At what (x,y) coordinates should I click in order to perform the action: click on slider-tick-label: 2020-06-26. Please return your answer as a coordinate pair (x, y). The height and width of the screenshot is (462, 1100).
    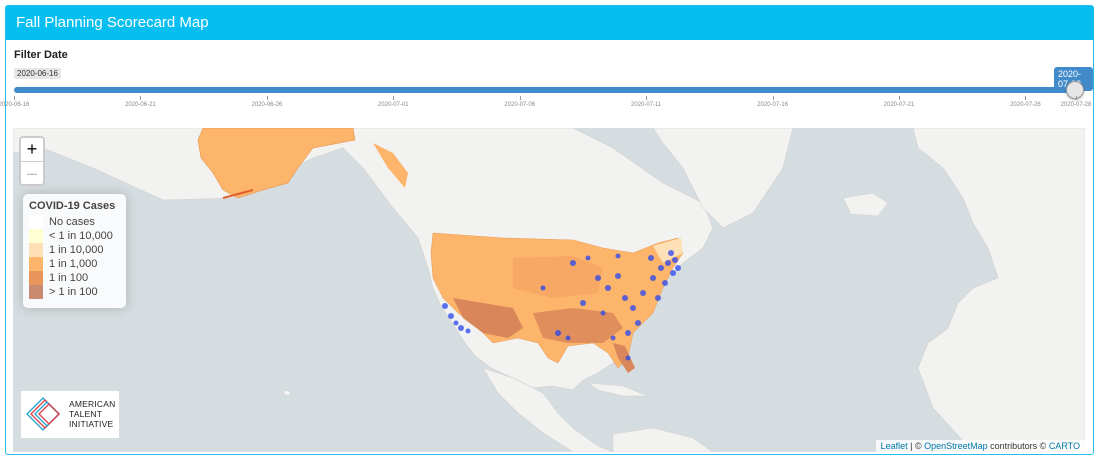
    Looking at the image, I should click on (267, 105).